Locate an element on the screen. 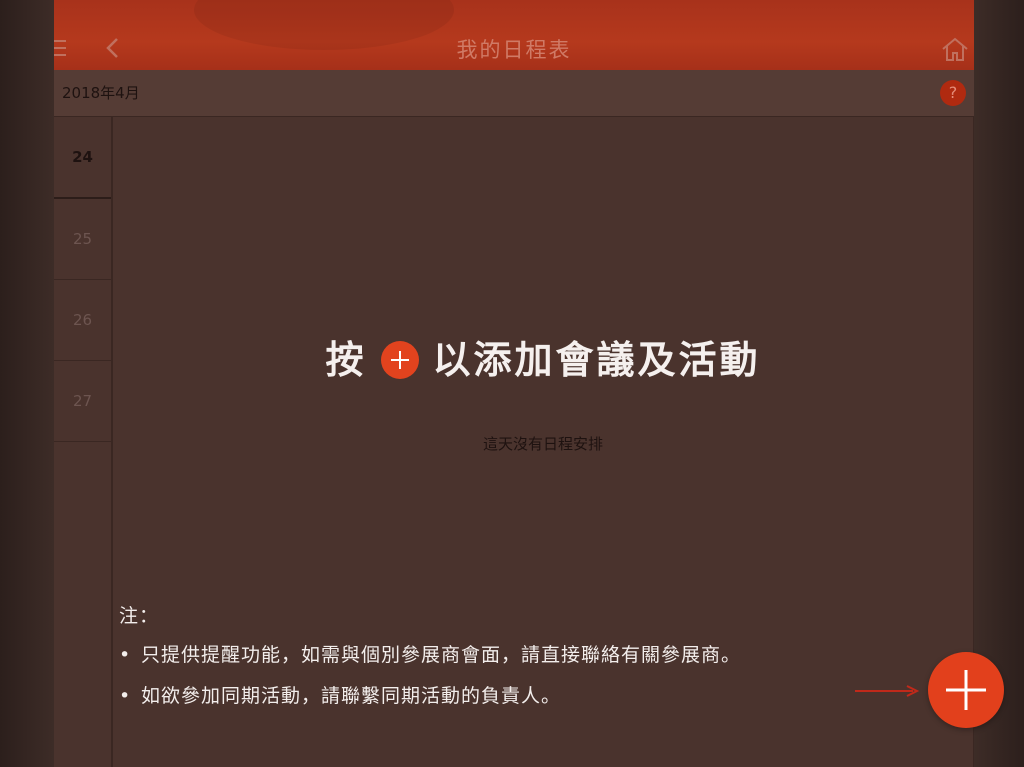 Image resolution: width=1024 pixels, height=767 pixels. date-item: 27 is located at coordinates (82, 401).